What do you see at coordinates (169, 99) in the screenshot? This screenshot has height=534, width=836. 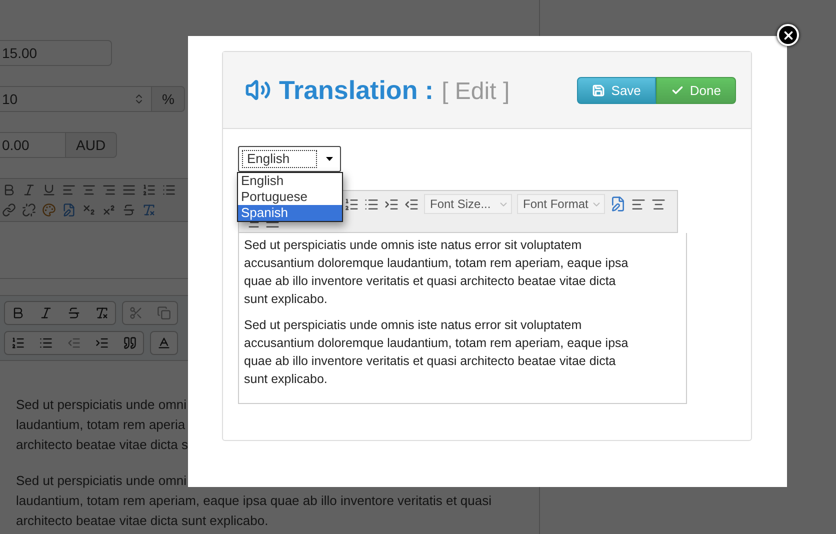 I see `input-addon: %` at bounding box center [169, 99].